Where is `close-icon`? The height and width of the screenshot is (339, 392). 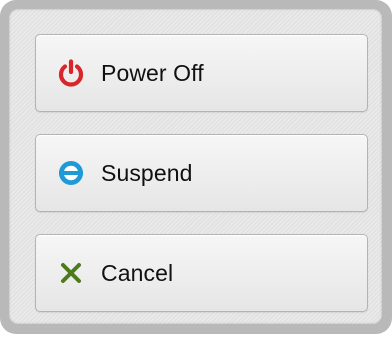
close-icon is located at coordinates (71, 273).